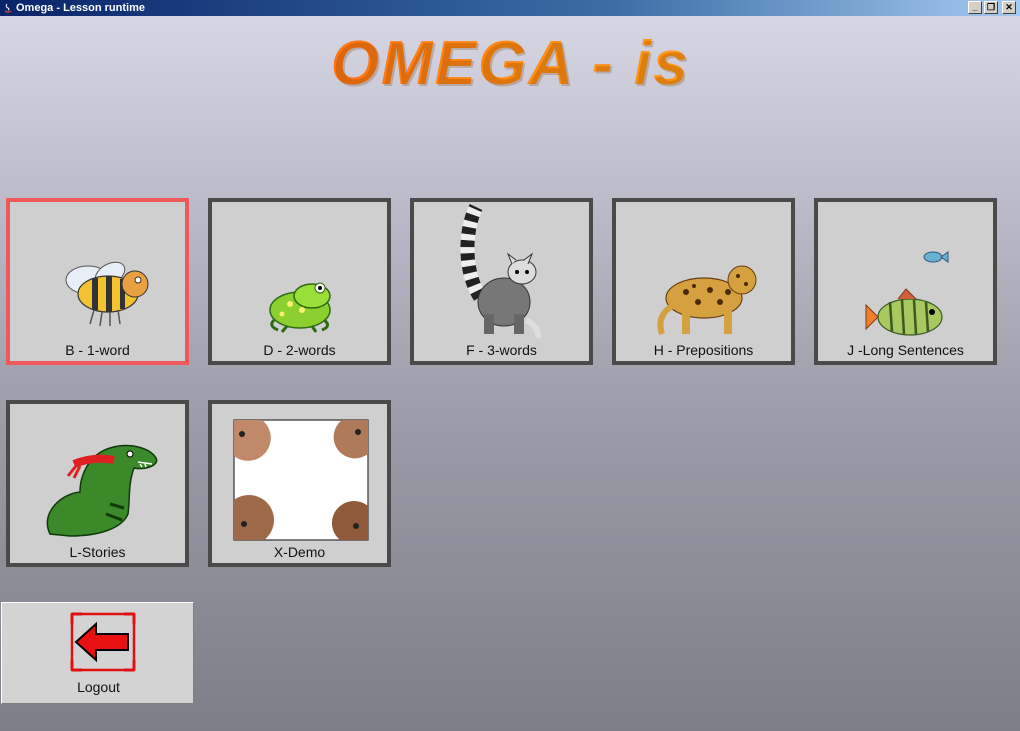 The image size is (1020, 731). Describe the element at coordinates (299, 552) in the screenshot. I see `lesson-label: X-Demo` at that location.